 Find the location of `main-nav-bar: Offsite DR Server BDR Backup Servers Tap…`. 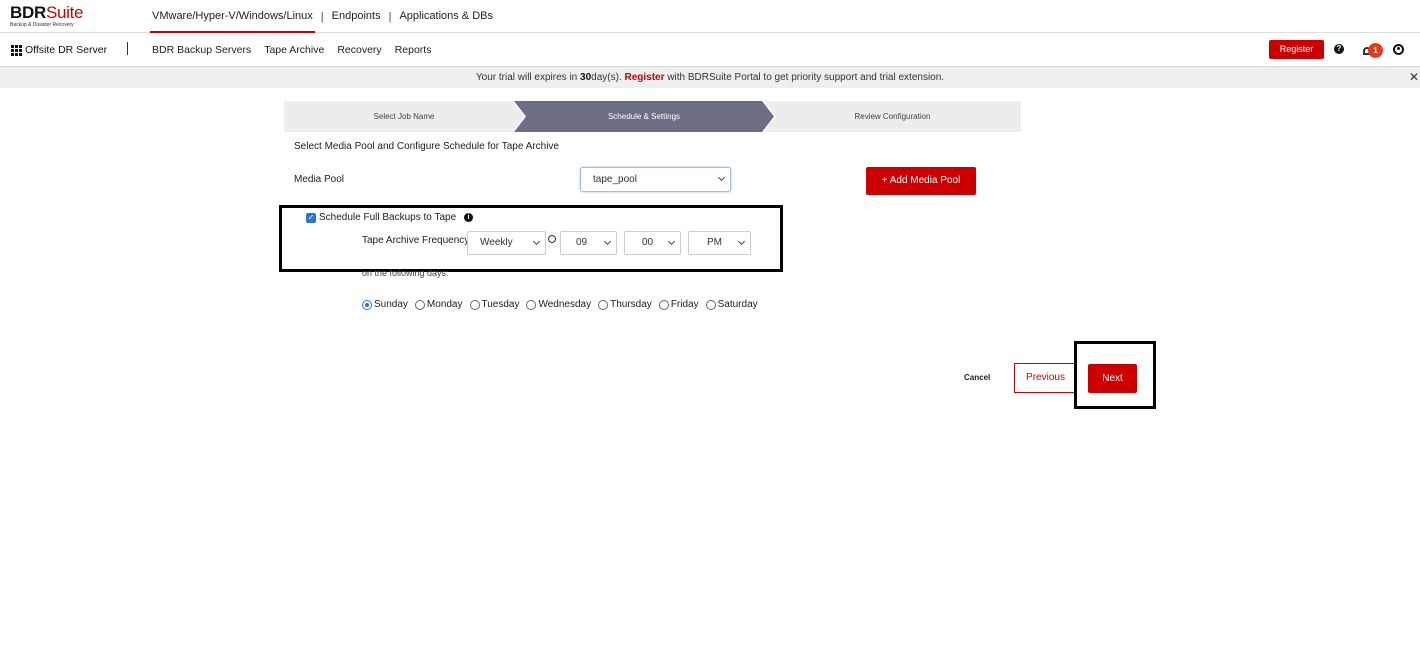

main-nav-bar: Offsite DR Server BDR Backup Servers Tap… is located at coordinates (710, 50).